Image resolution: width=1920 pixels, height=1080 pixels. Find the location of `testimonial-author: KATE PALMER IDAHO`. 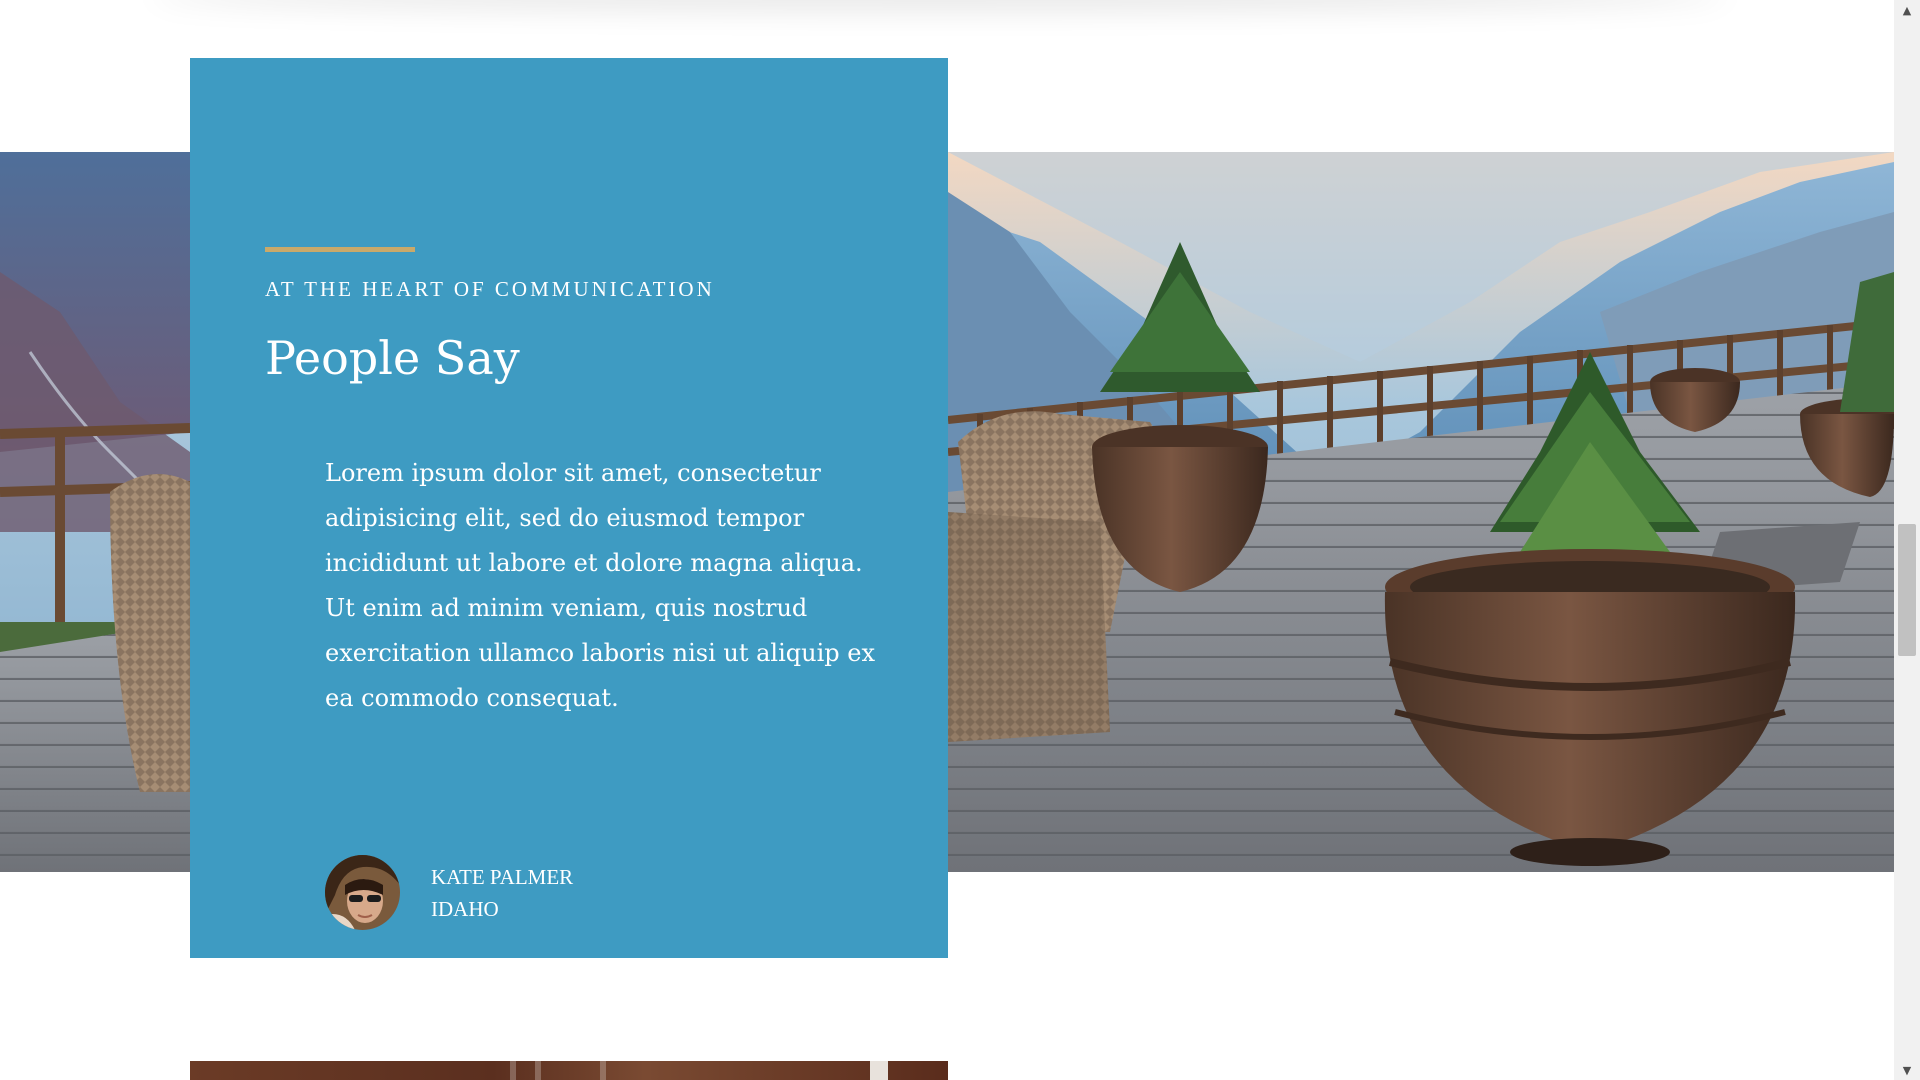

testimonial-author: KATE PALMER IDAHO is located at coordinates (449, 892).